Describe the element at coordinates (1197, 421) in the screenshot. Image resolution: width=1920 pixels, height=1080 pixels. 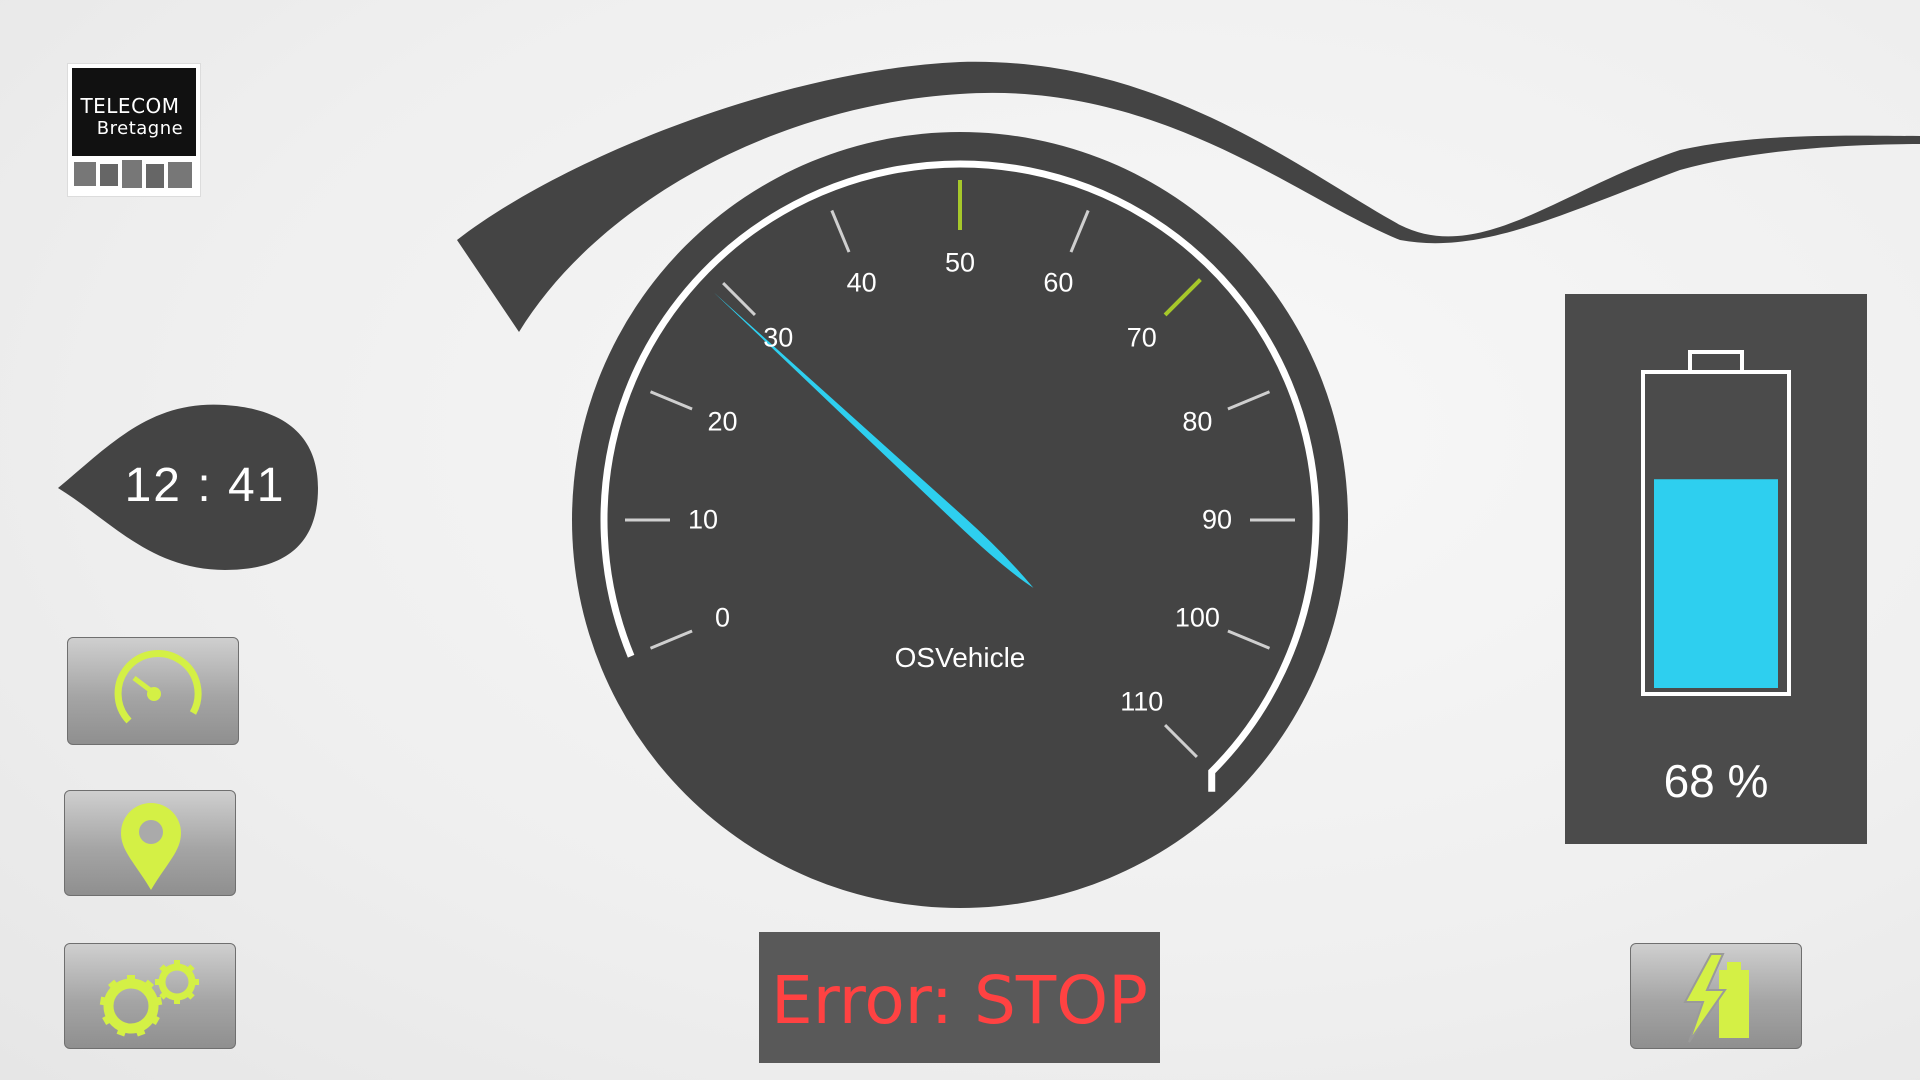
I see `tick-label-80: 80` at that location.